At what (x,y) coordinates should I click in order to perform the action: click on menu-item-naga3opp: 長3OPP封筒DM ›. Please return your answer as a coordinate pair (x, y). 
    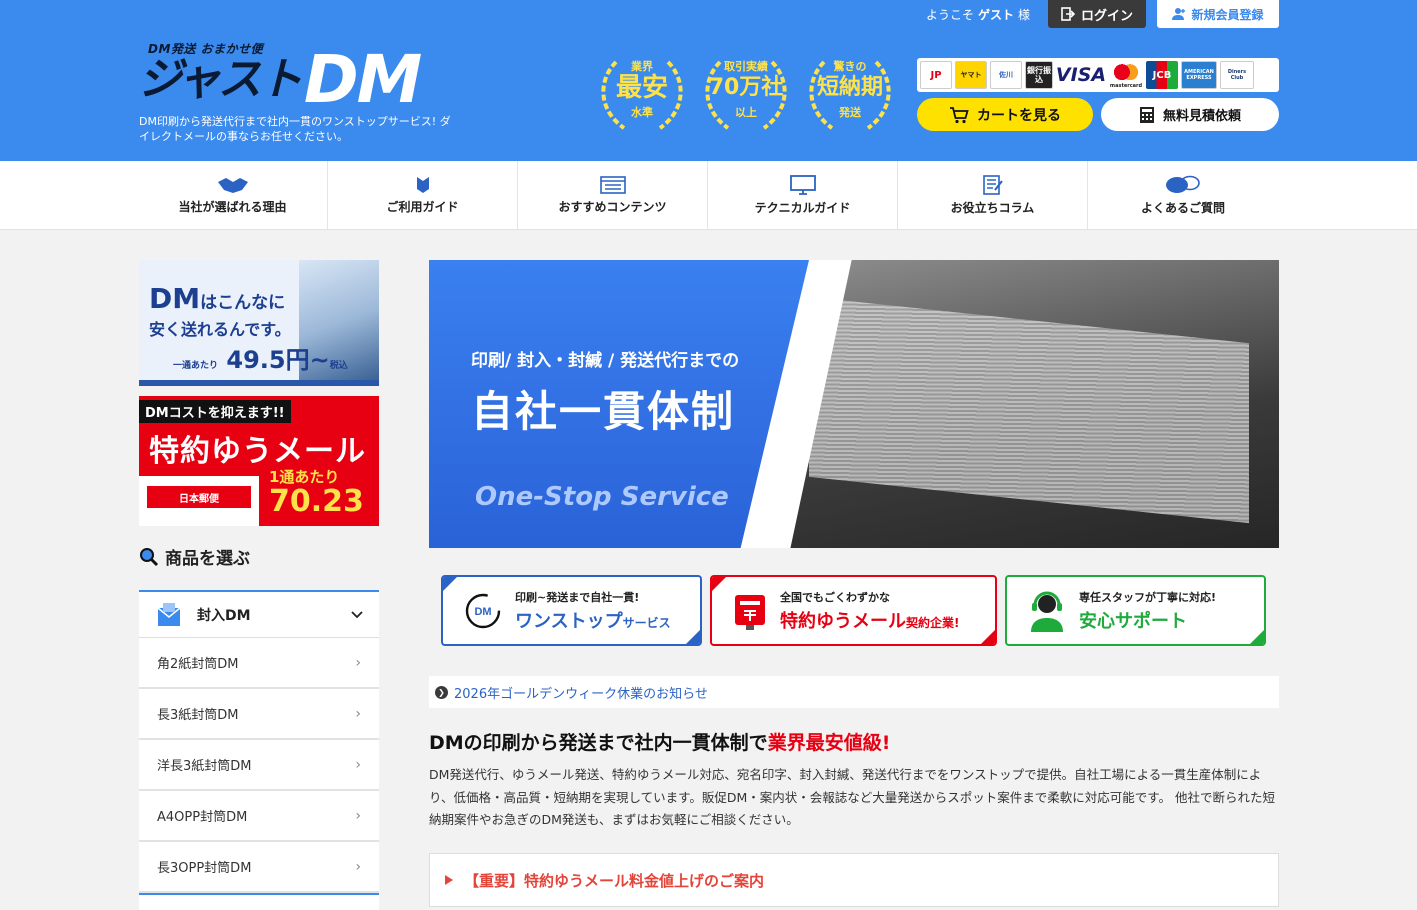
    Looking at the image, I should click on (259, 867).